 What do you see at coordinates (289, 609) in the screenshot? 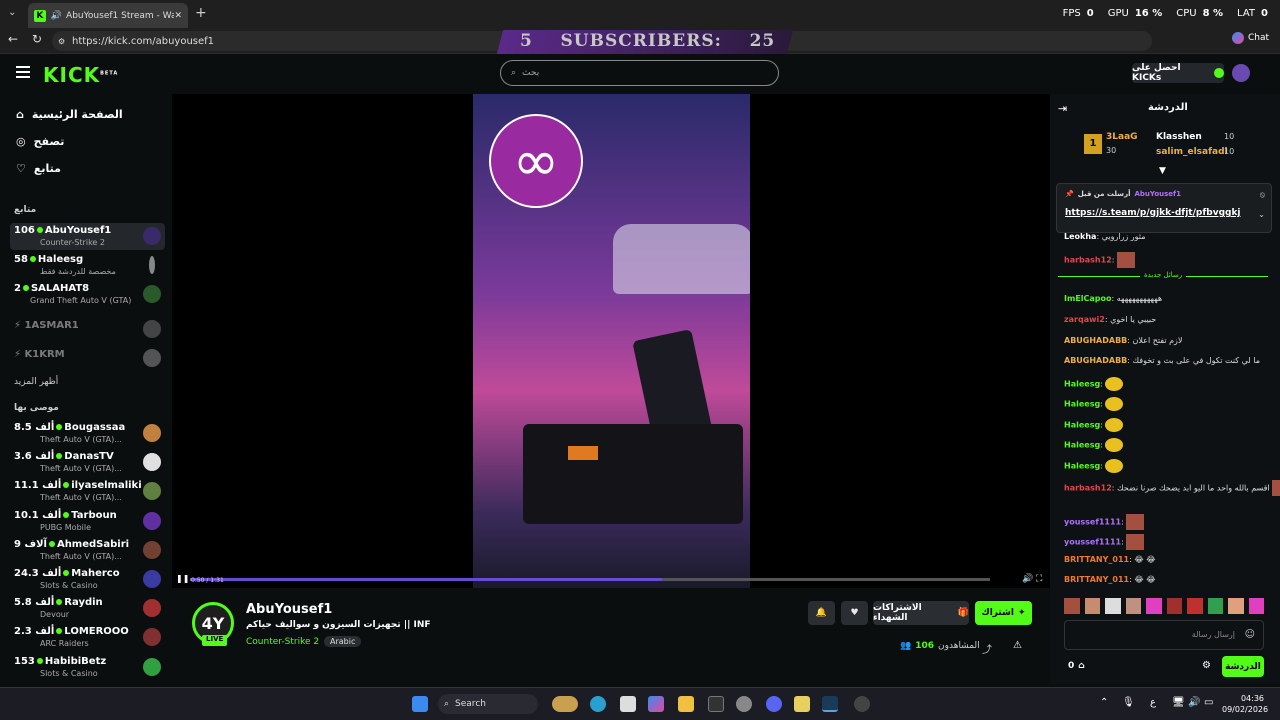
I see `channel-name: AbuYousef1` at bounding box center [289, 609].